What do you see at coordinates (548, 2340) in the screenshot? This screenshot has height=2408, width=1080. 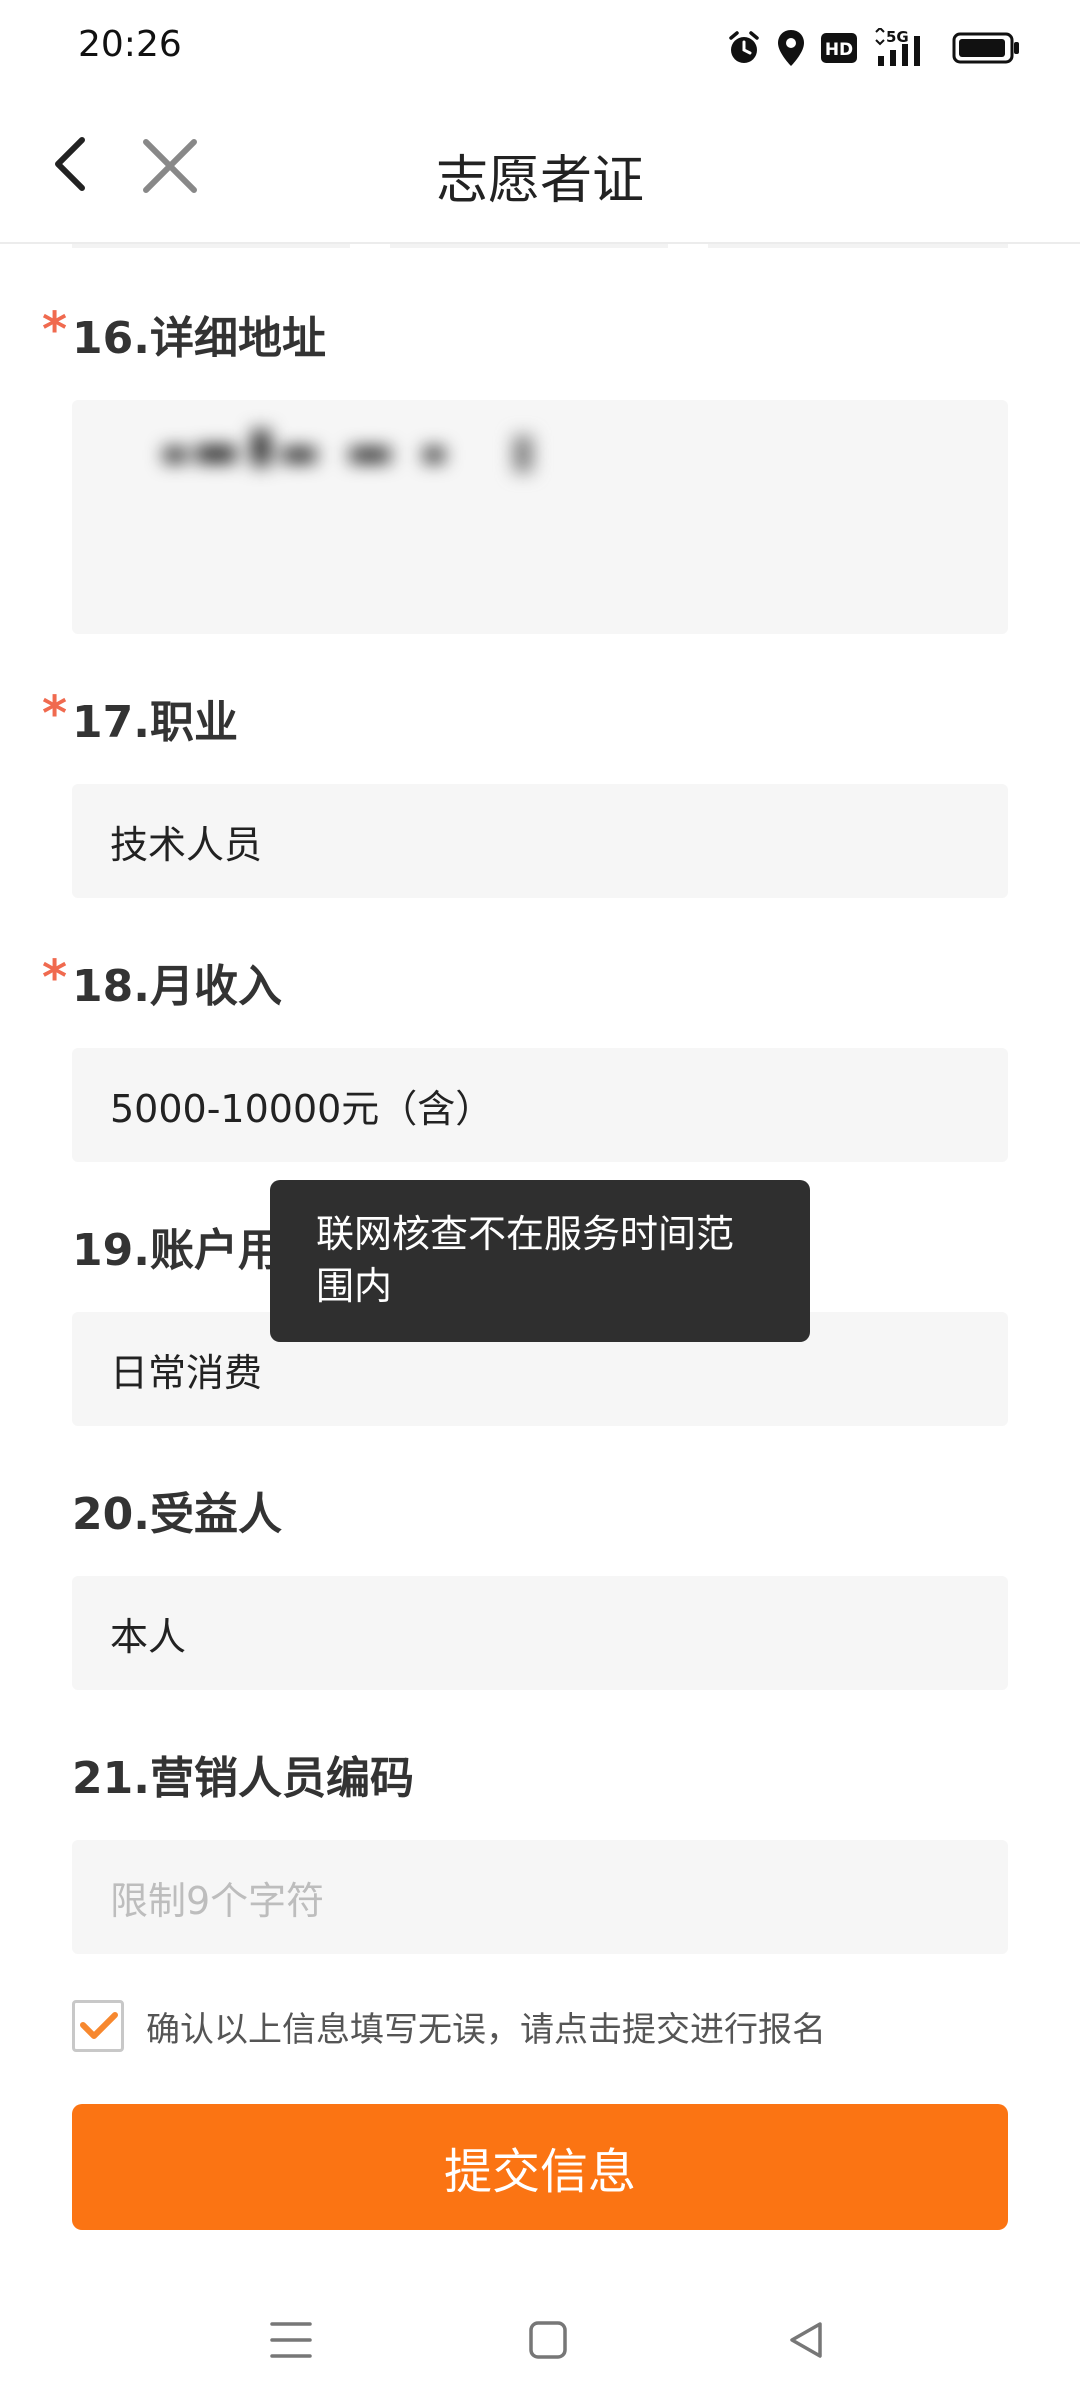 I see `home-icon` at bounding box center [548, 2340].